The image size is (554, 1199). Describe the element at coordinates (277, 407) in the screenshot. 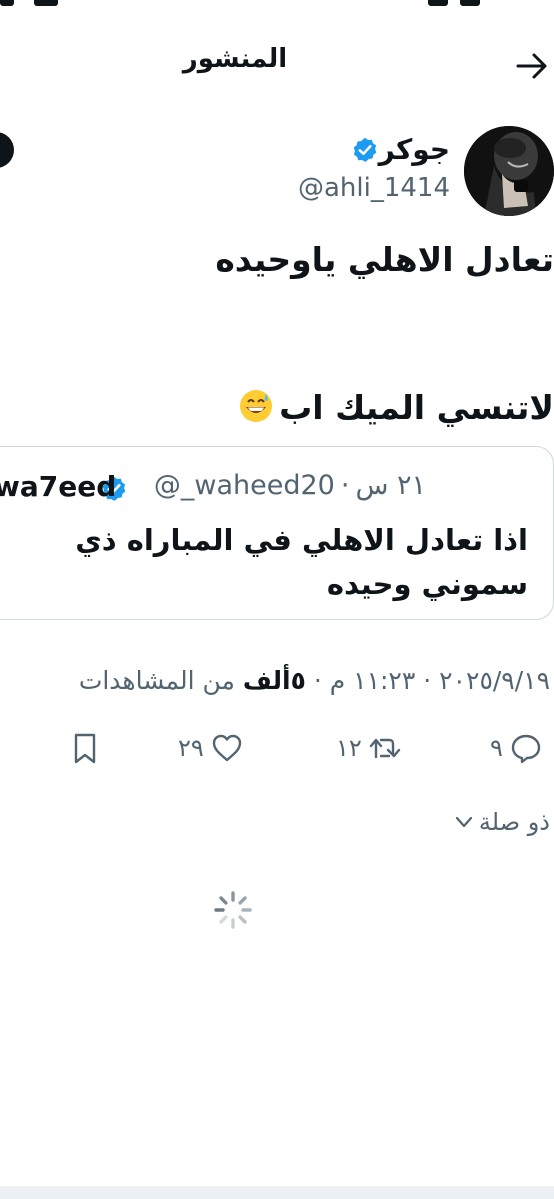

I see `post-text-line-2: لاتنسي الميك اب` at that location.